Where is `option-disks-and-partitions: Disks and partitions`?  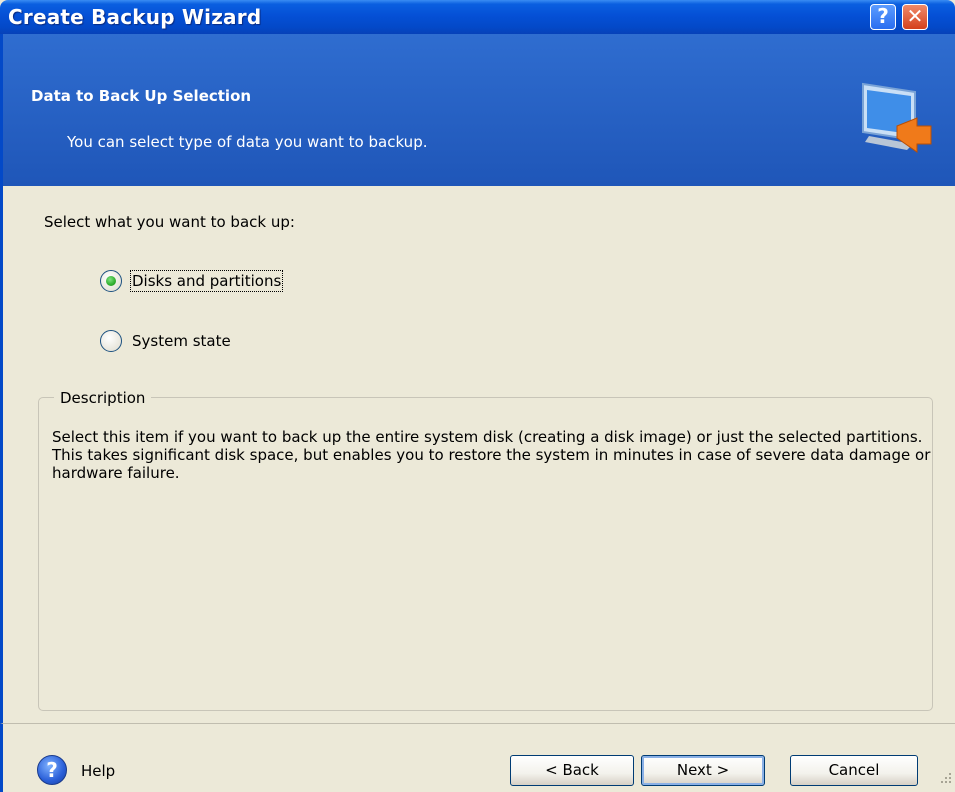 option-disks-and-partitions: Disks and partitions is located at coordinates (192, 281).